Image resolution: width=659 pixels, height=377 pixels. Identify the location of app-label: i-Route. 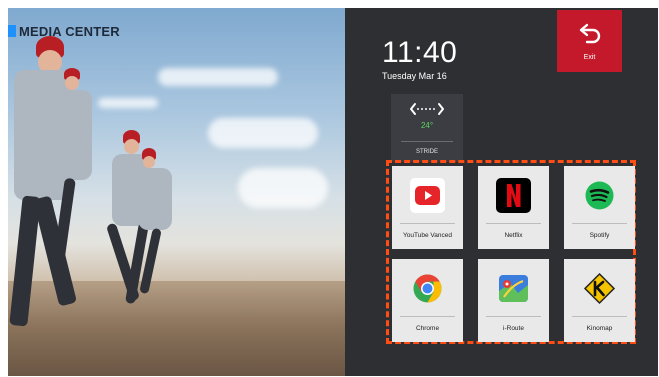
(513, 328).